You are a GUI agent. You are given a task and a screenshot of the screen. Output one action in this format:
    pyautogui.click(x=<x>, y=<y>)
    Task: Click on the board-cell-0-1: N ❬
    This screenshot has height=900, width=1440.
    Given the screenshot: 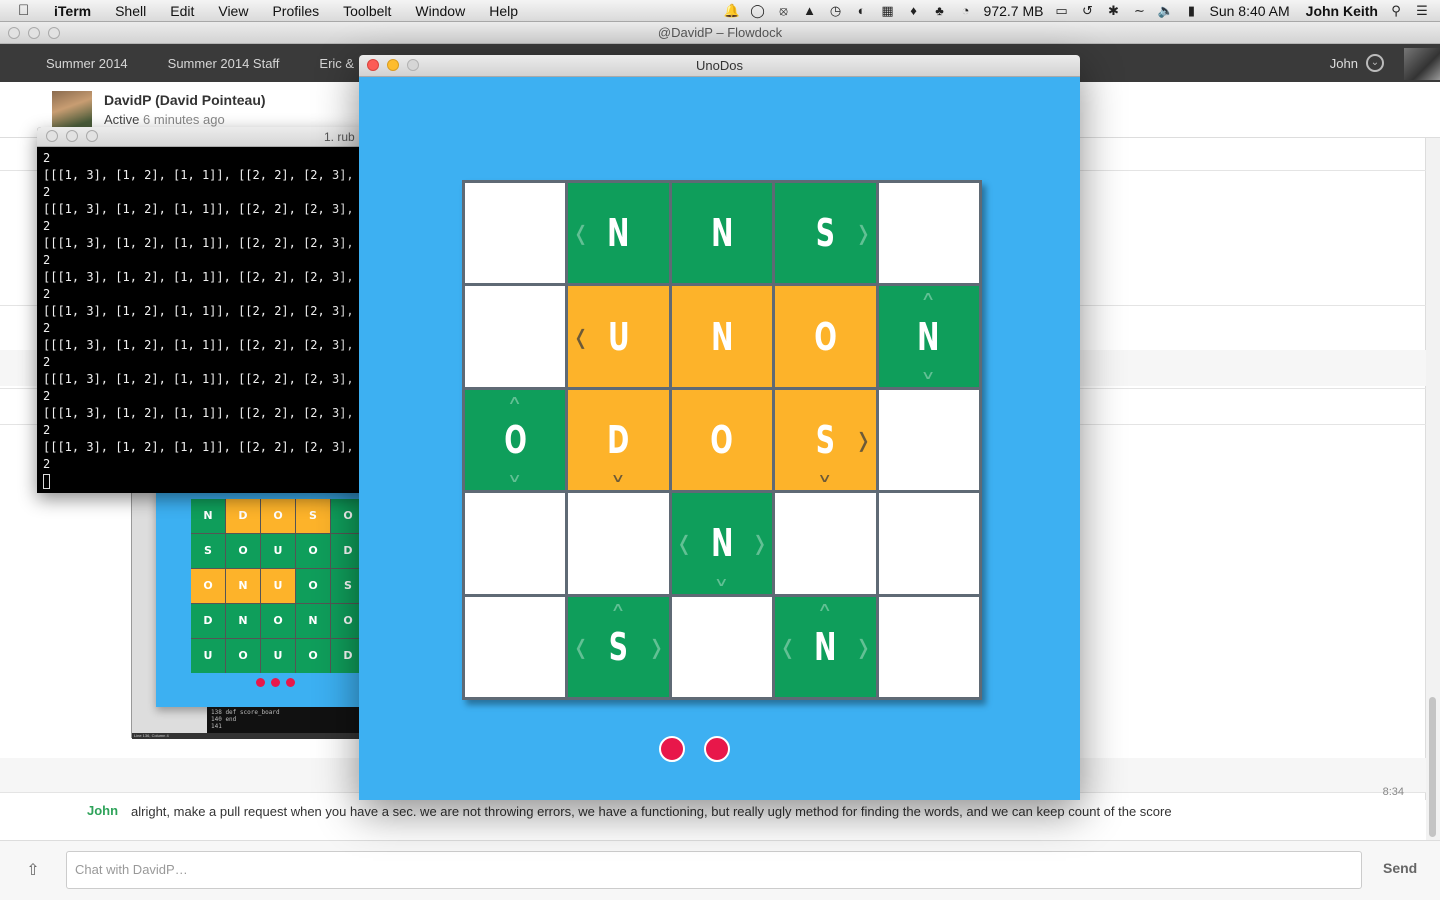 What is the action you would take?
    pyautogui.click(x=618, y=233)
    